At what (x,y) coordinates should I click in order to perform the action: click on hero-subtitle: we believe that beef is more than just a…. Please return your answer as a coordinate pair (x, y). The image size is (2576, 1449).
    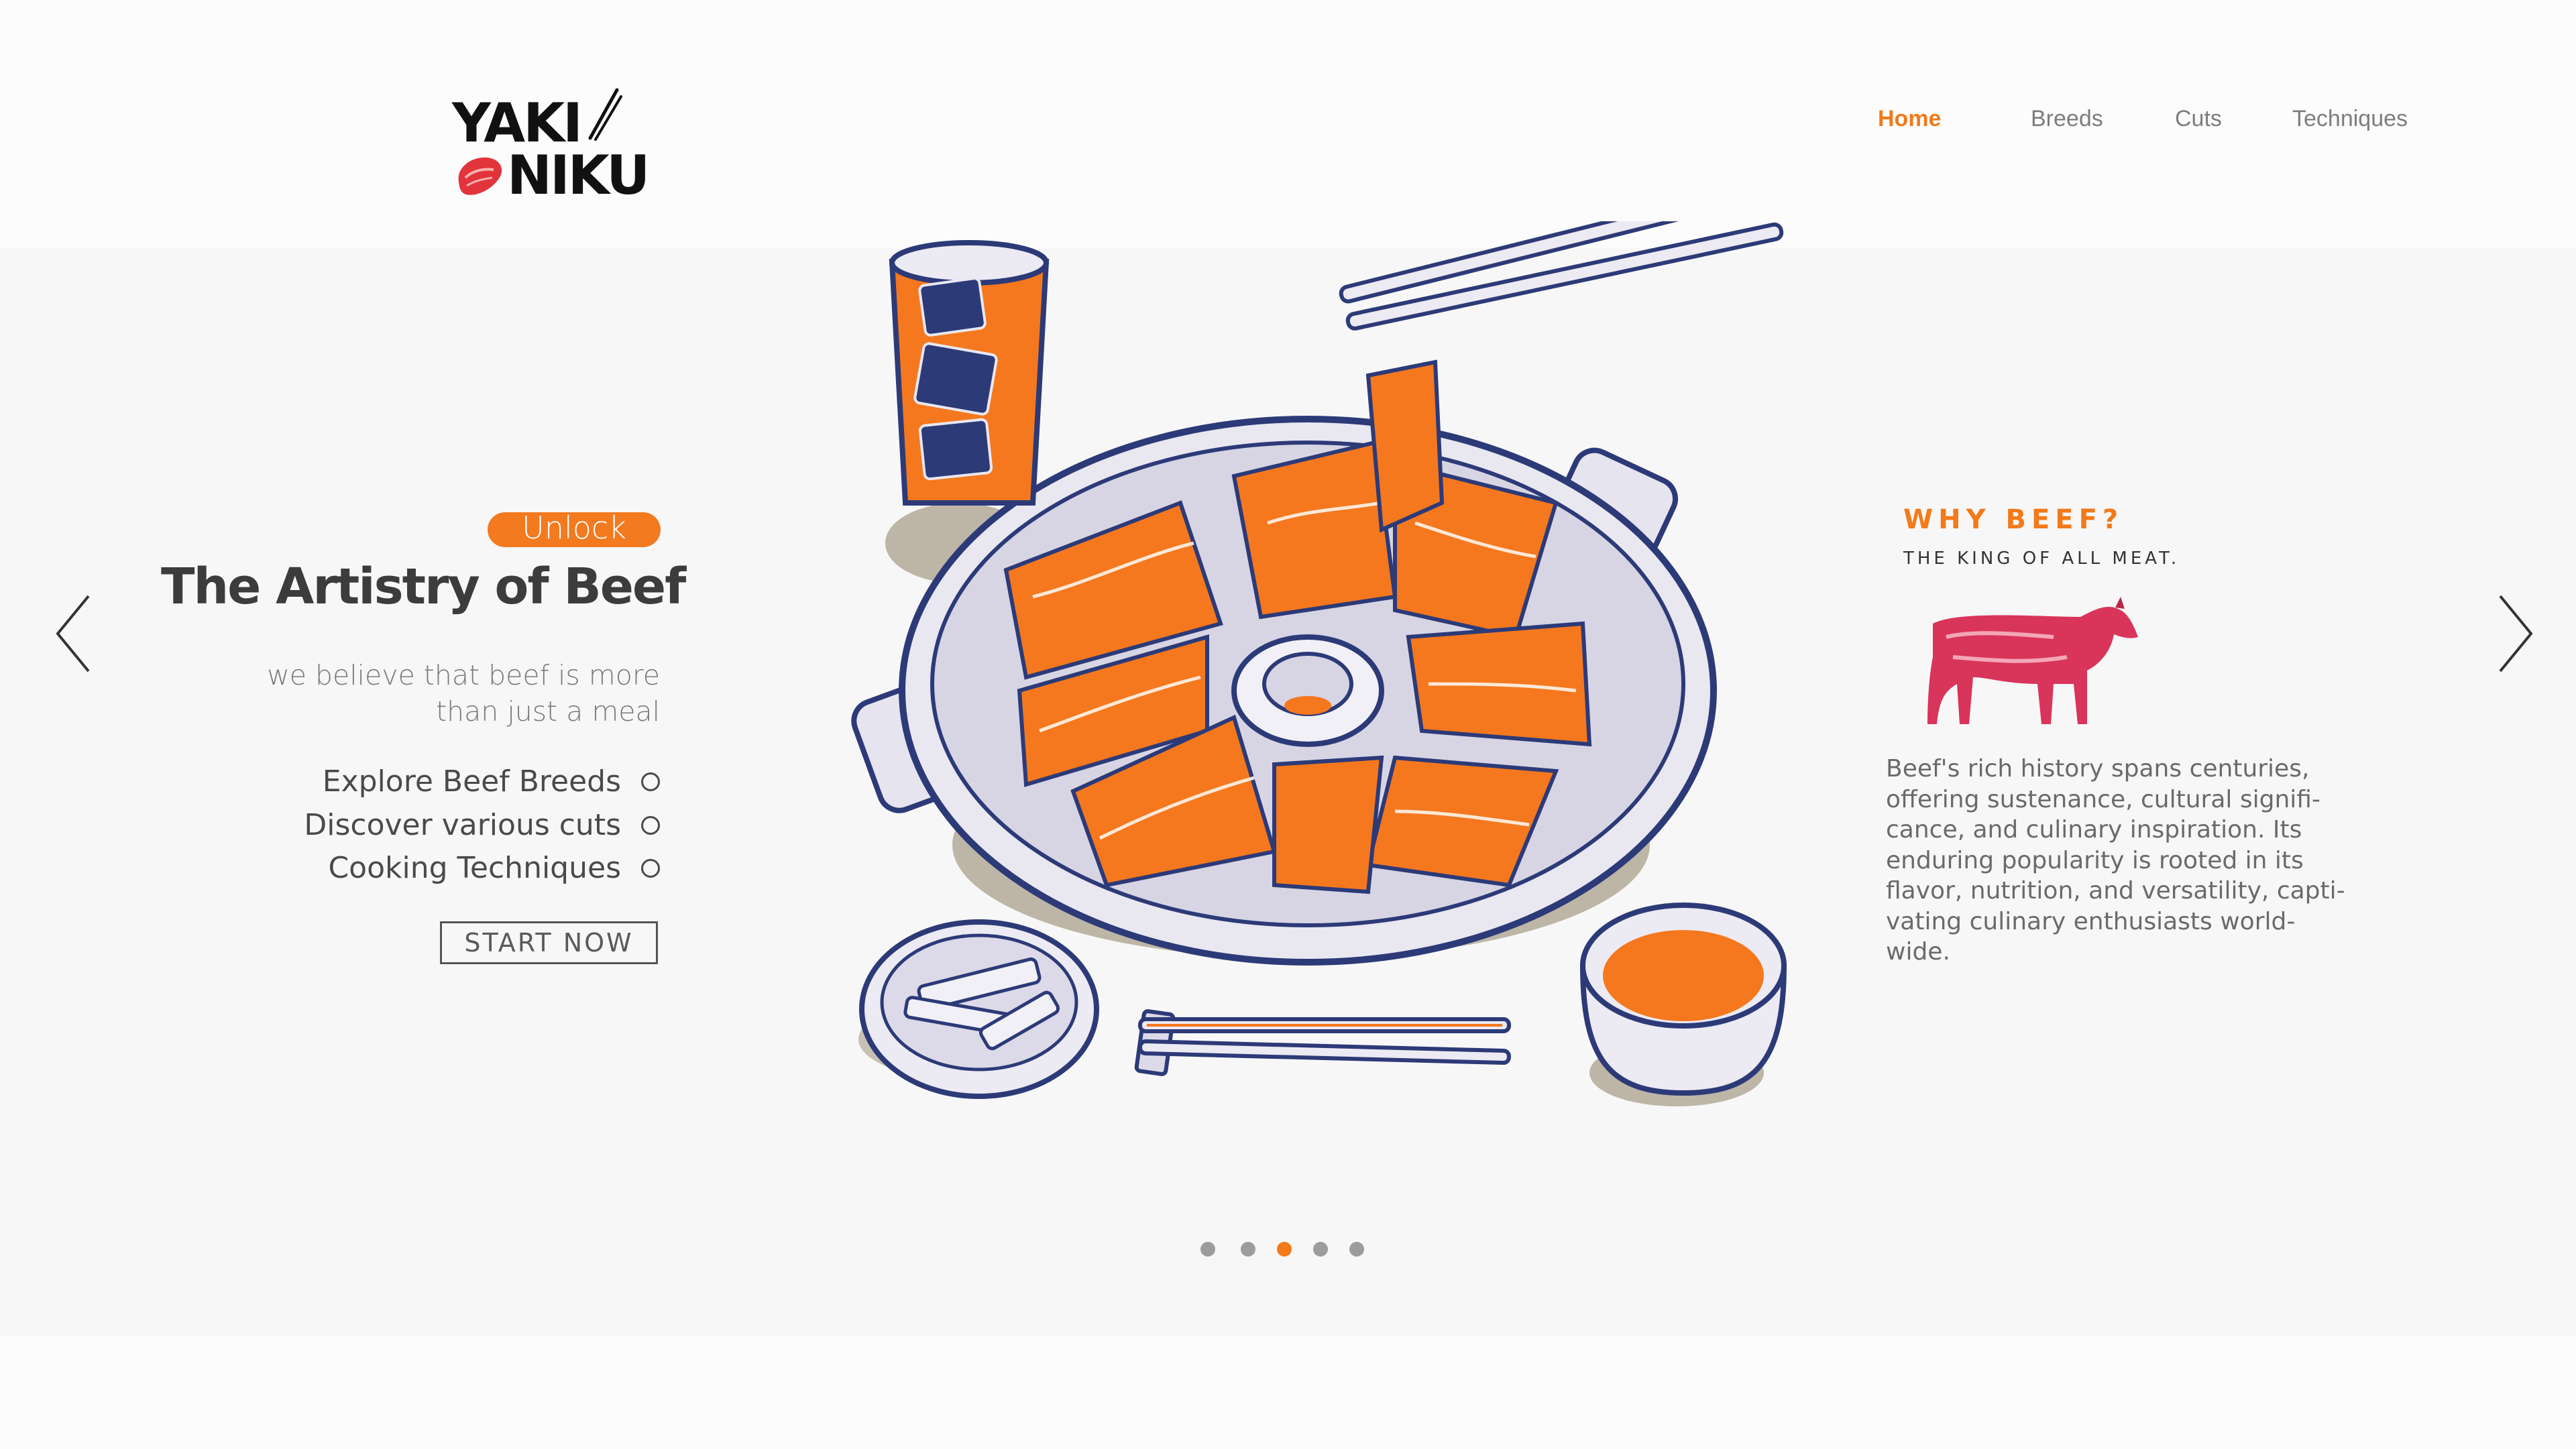
    Looking at the image, I should click on (430, 694).